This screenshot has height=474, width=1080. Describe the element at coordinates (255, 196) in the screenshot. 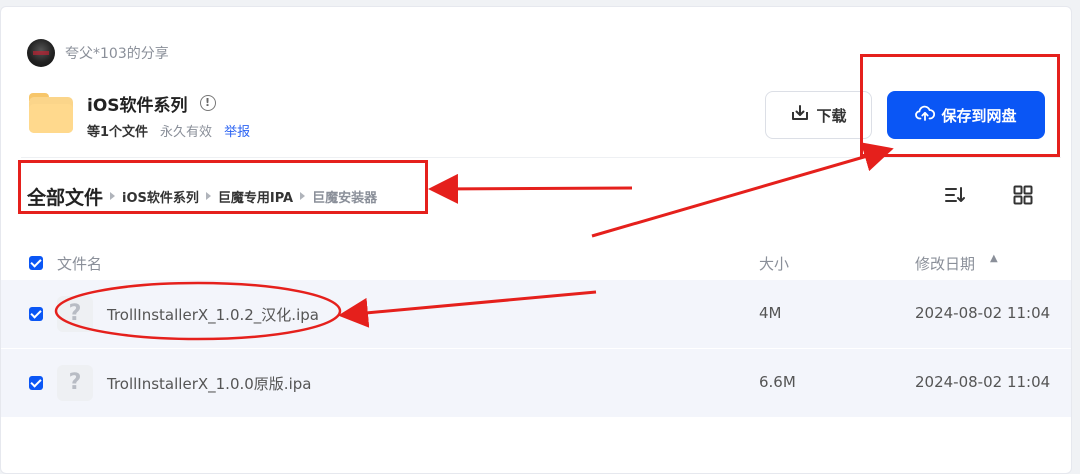

I see `breadcrumb-item: 巨魔专用IPA` at that location.